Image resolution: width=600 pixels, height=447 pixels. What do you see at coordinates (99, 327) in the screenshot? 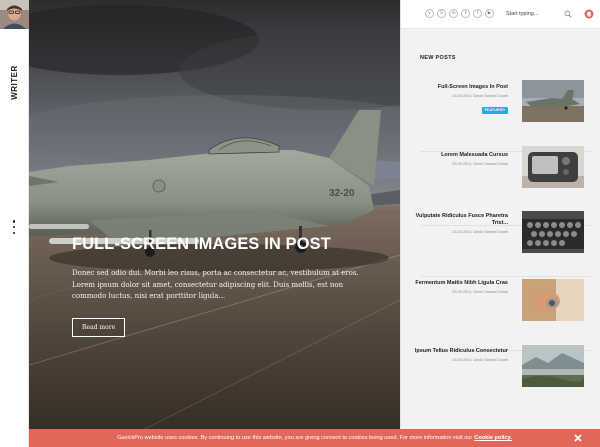
I see `read-more-button: Read more` at bounding box center [99, 327].